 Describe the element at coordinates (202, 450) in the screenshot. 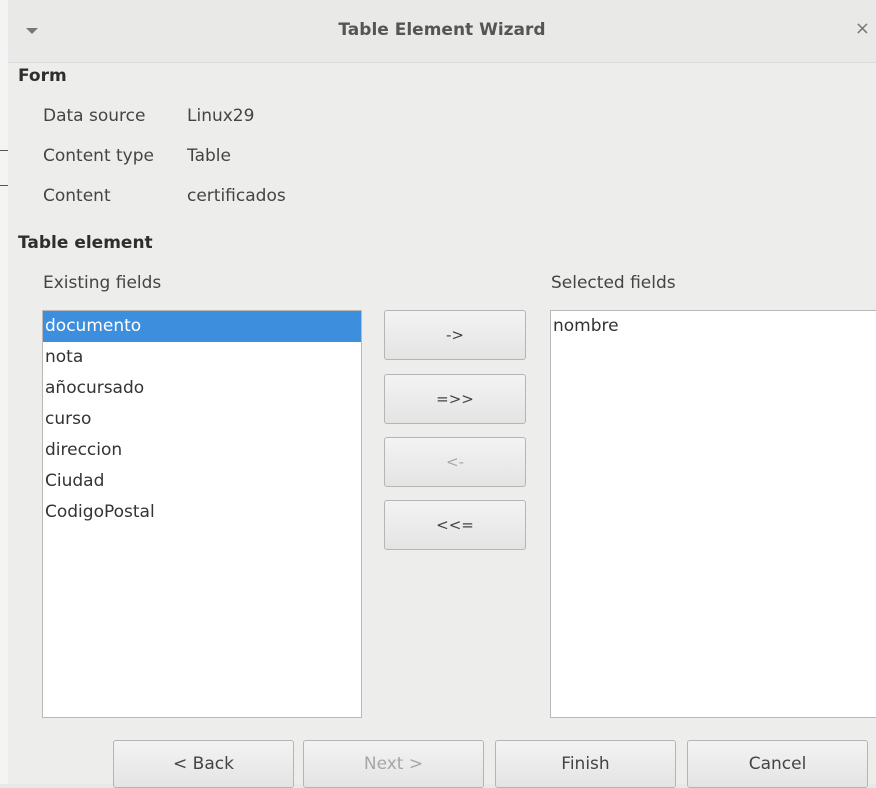

I see `existing-field-item: direccion` at that location.